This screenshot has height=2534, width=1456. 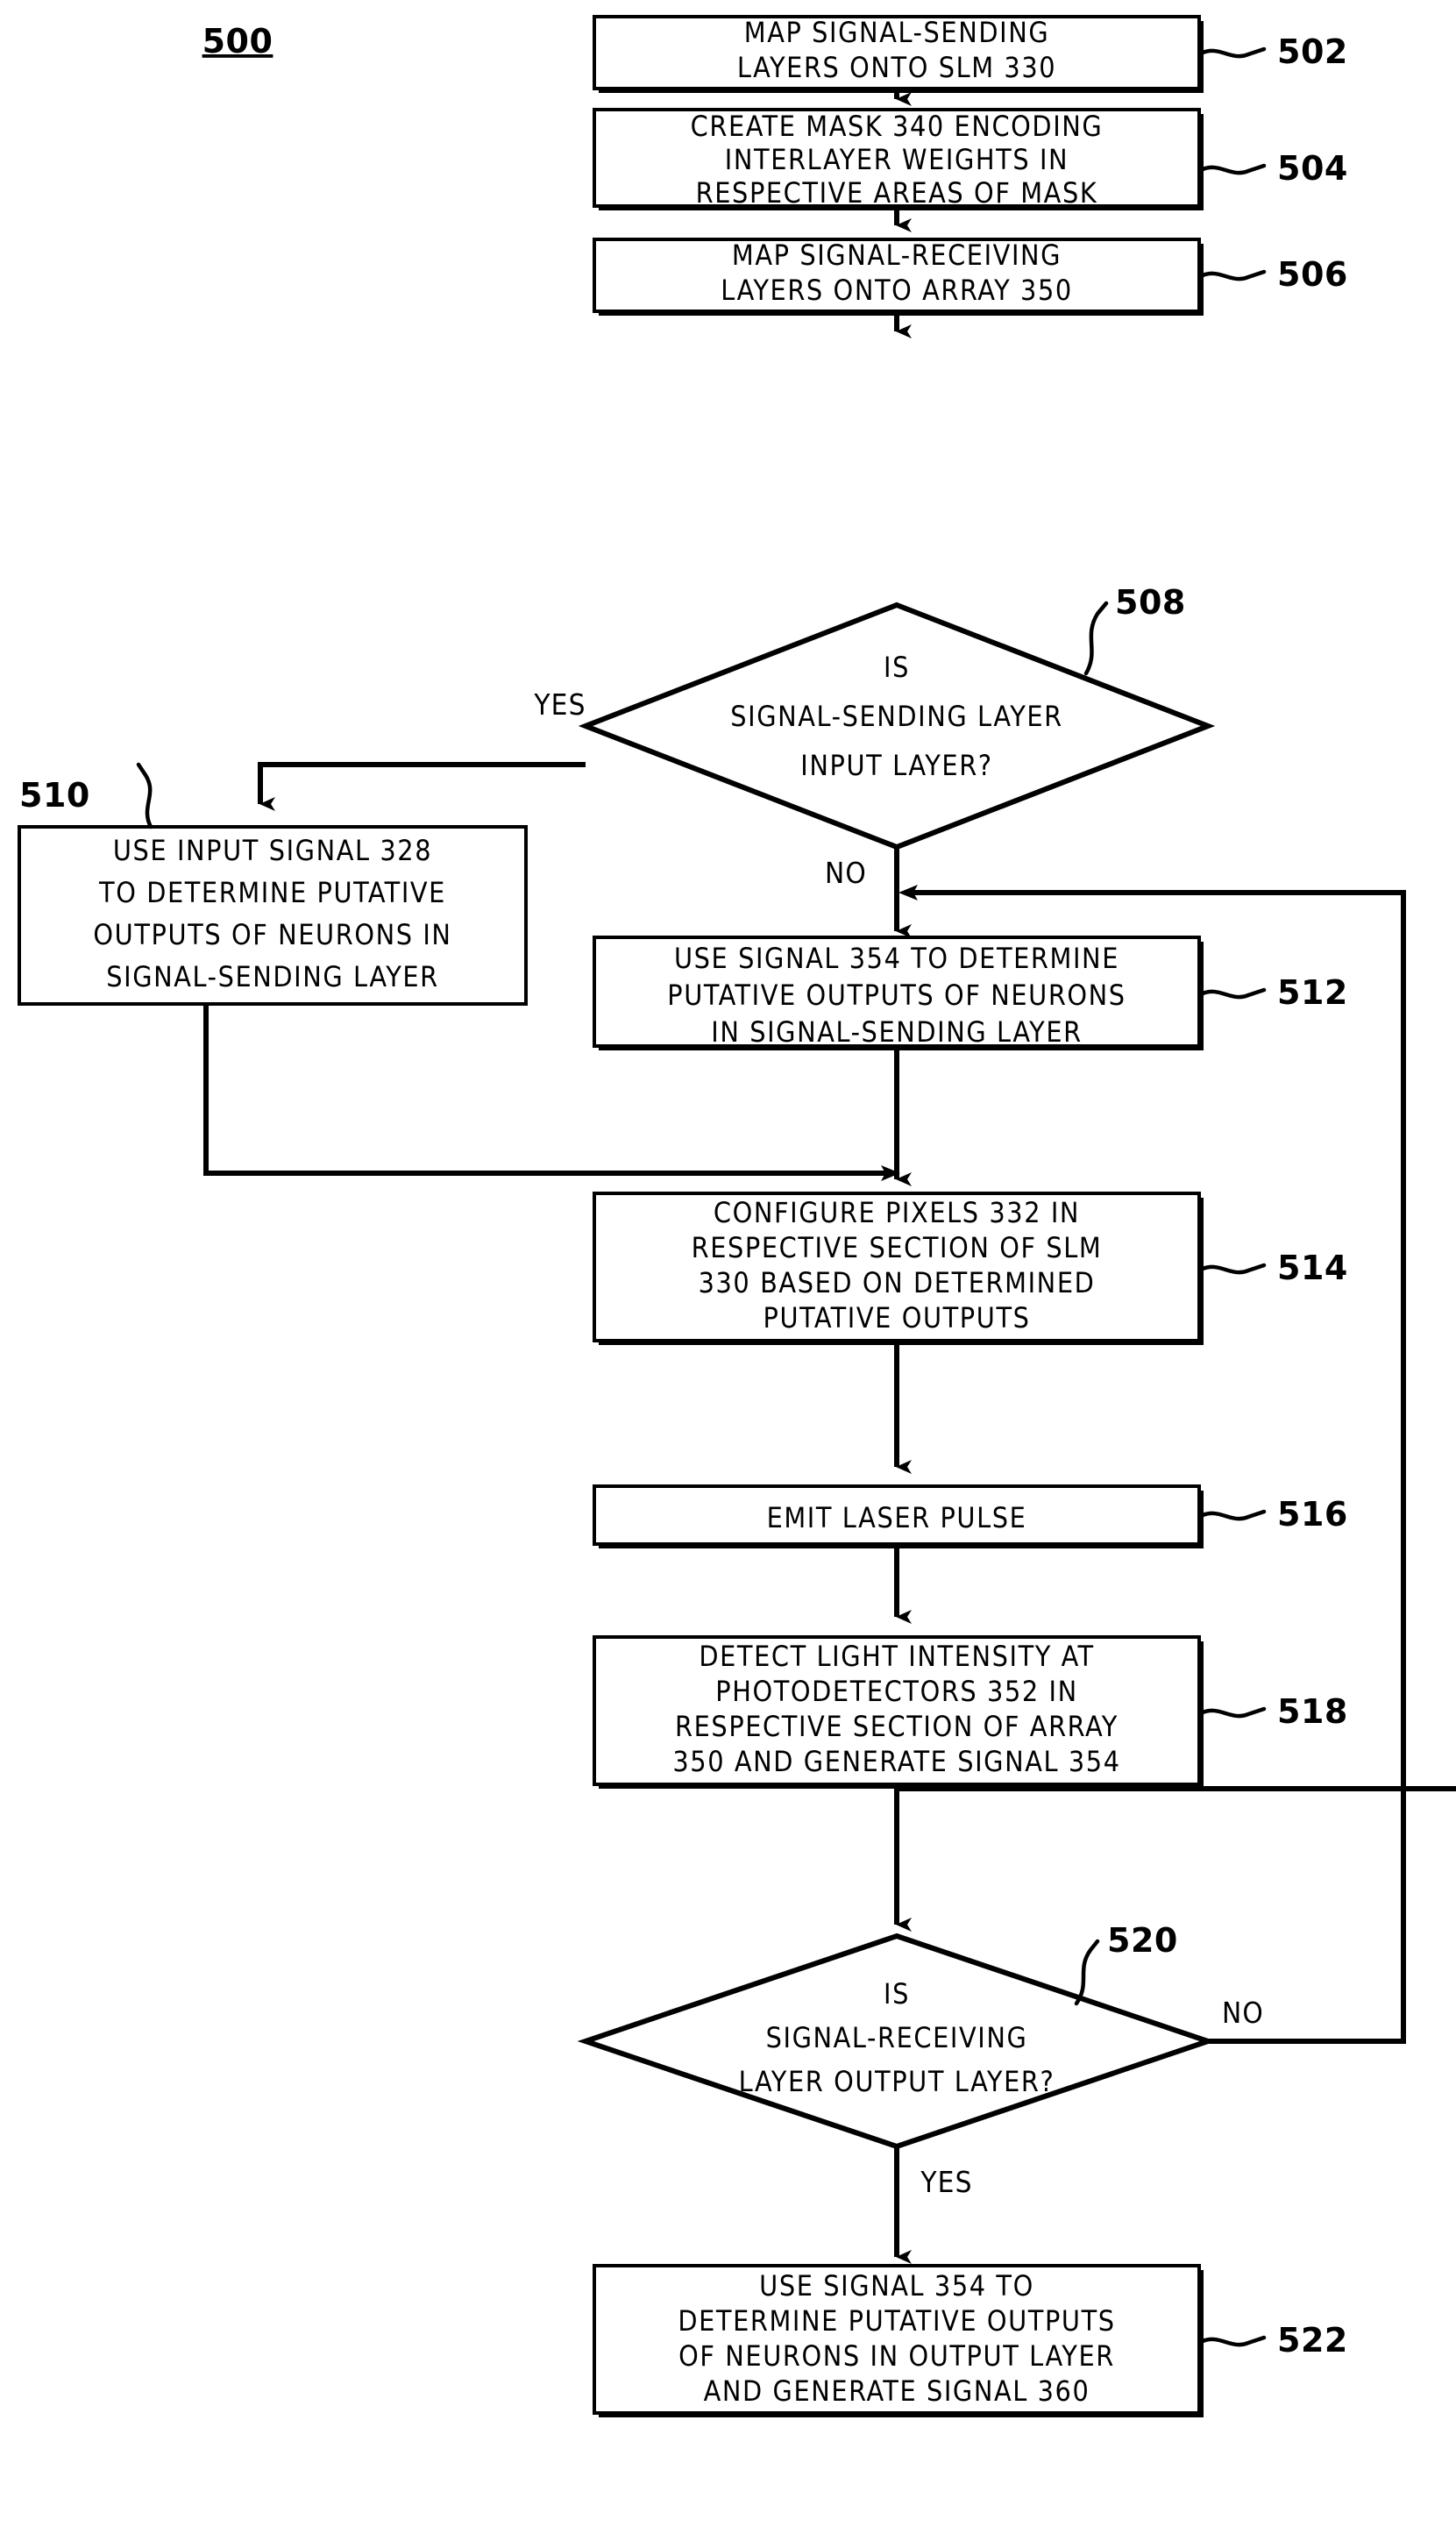 I want to click on node-510-line-2: OUTPUTS OF NEURONS IN, so click(x=272, y=934).